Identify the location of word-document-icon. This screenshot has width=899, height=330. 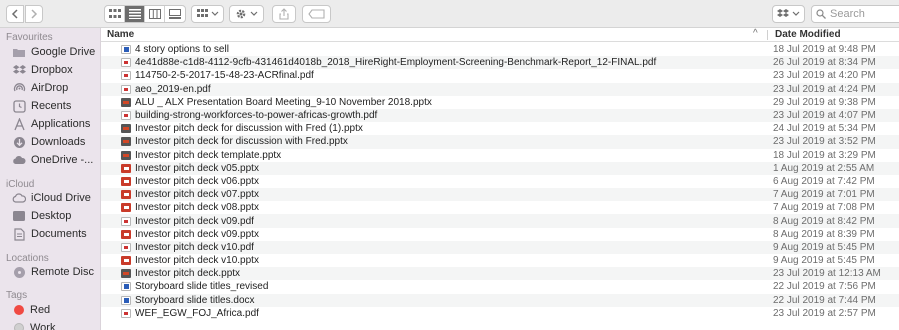
(126, 300).